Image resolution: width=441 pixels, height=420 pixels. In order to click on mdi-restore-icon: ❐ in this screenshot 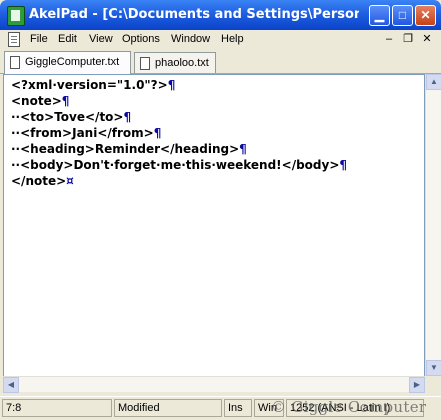, I will do `click(408, 39)`.